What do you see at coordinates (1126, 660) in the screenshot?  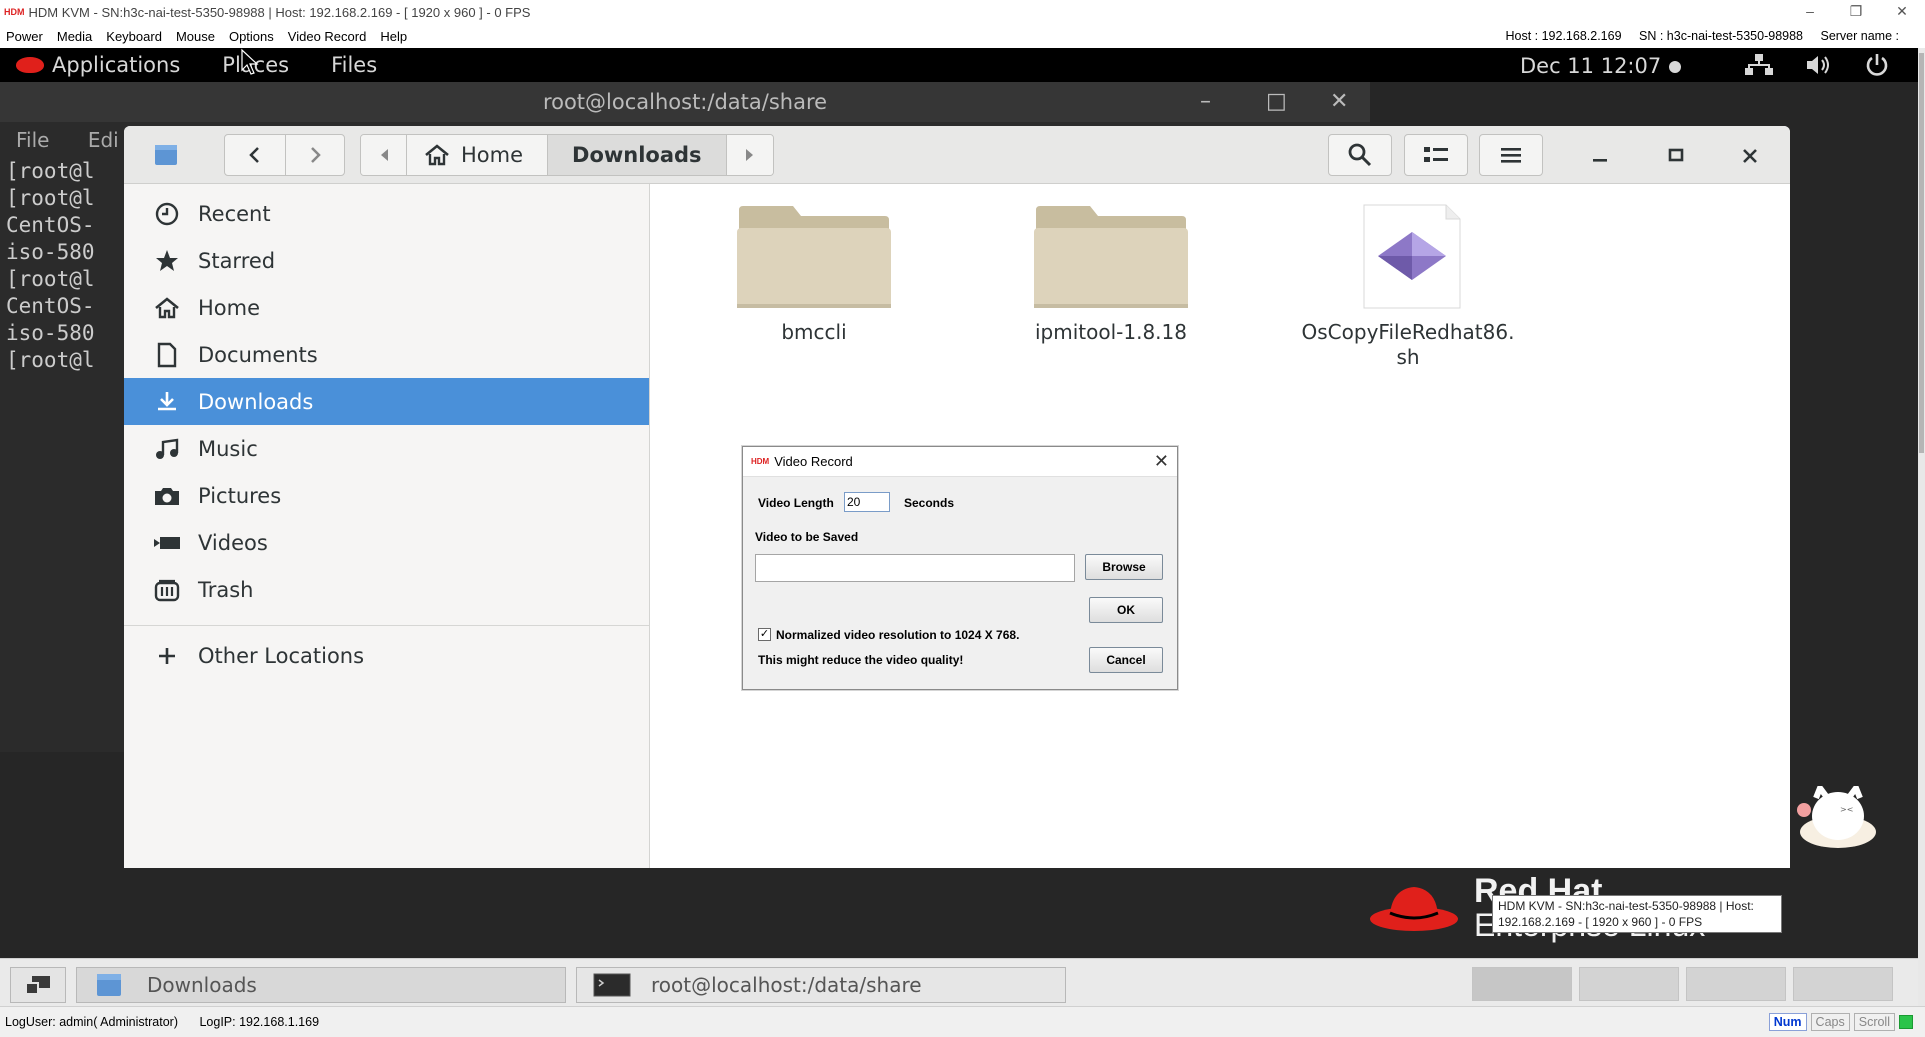 I see `cancel-button: Cancel` at bounding box center [1126, 660].